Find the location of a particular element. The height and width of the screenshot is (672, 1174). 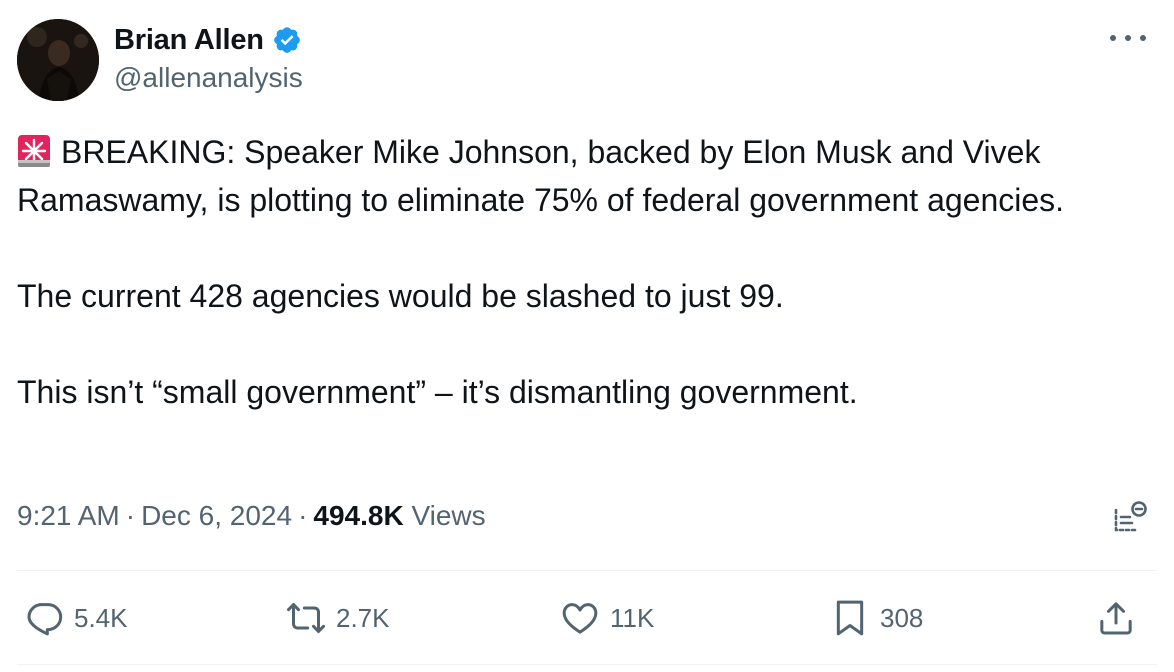

share-button is located at coordinates (1116, 618).